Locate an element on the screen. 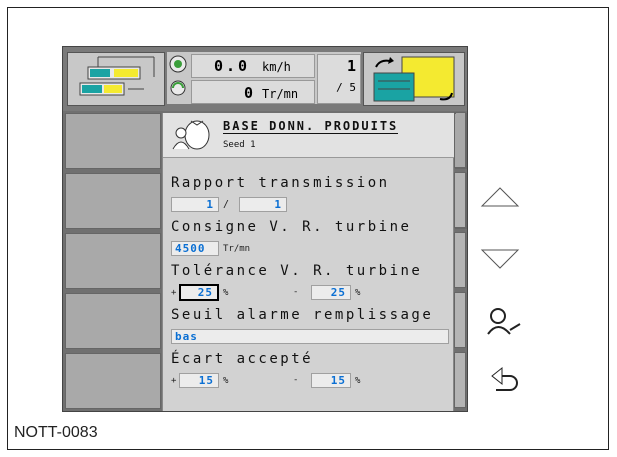 The image size is (617, 457). figure-caption: NOTT-0083 is located at coordinates (56, 432).